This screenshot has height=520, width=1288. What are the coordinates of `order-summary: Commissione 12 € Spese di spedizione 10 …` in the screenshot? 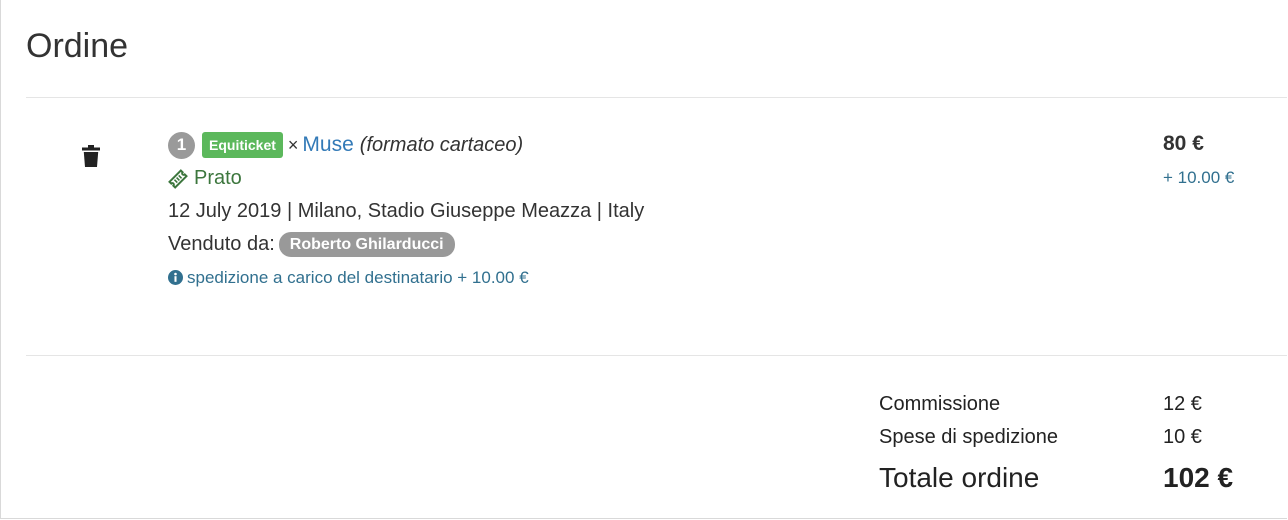 It's located at (1079, 447).